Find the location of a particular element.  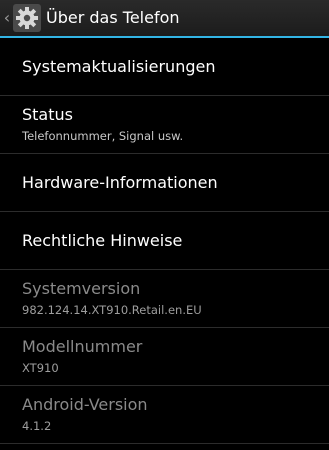

action-bar: ‹ Über das Telefon is located at coordinates (164, 18).